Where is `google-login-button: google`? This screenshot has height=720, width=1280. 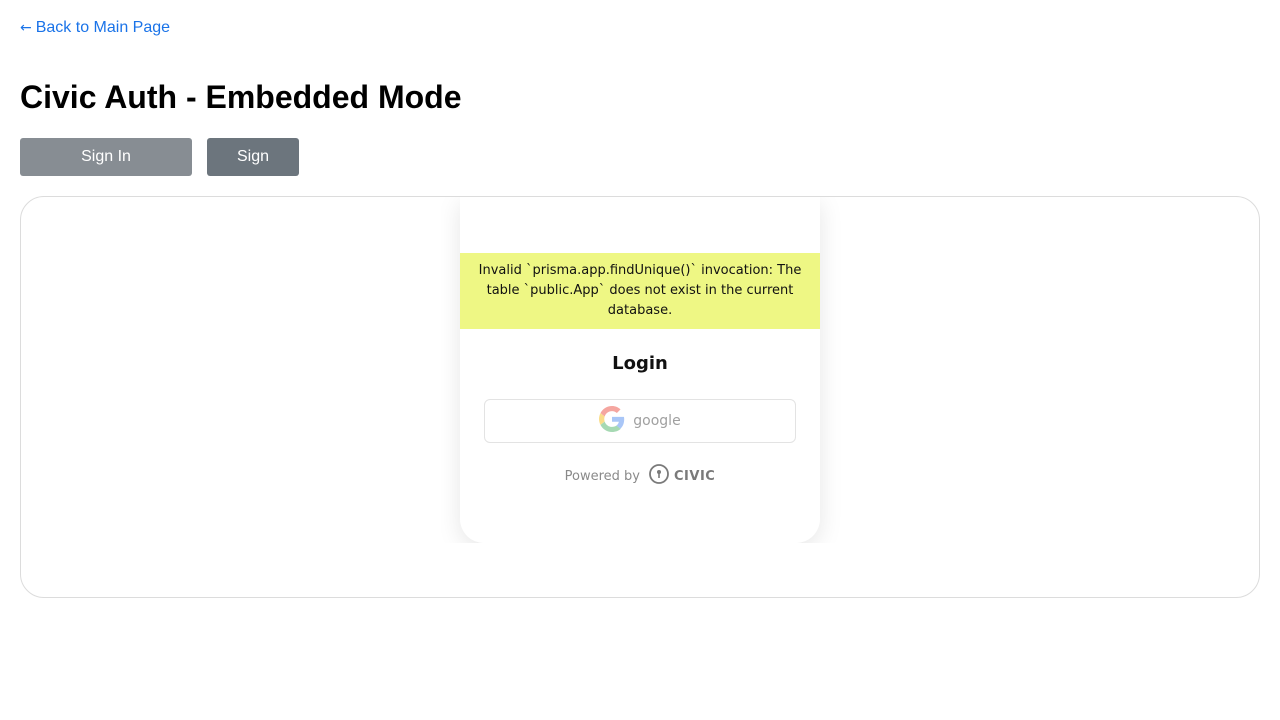 google-login-button: google is located at coordinates (640, 421).